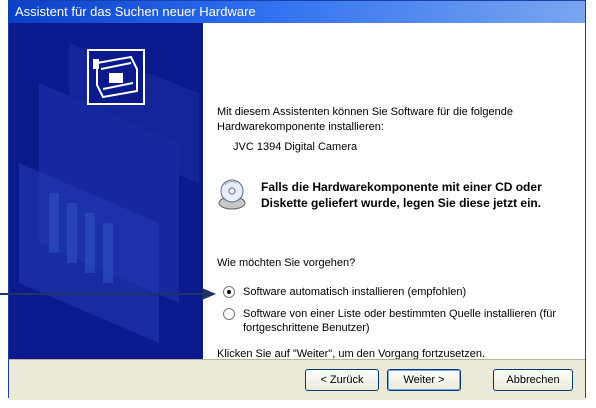 This screenshot has width=596, height=408. What do you see at coordinates (108, 294) in the screenshot?
I see `pointer-arrow-icon` at bounding box center [108, 294].